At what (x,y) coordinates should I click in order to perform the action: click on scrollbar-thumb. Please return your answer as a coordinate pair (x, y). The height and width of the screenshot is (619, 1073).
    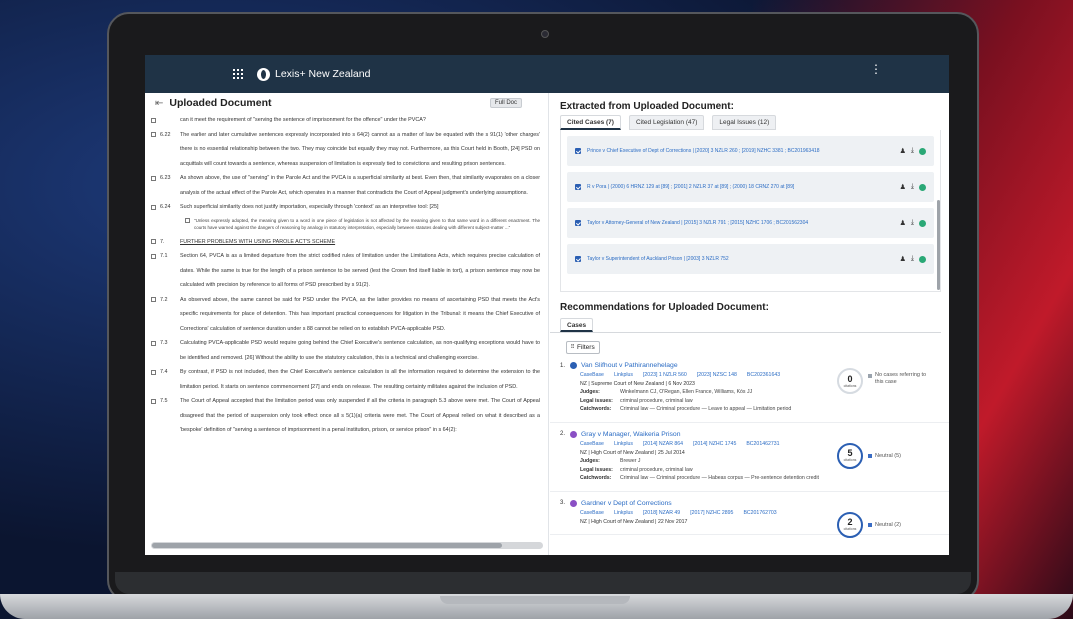
    Looking at the image, I should click on (327, 545).